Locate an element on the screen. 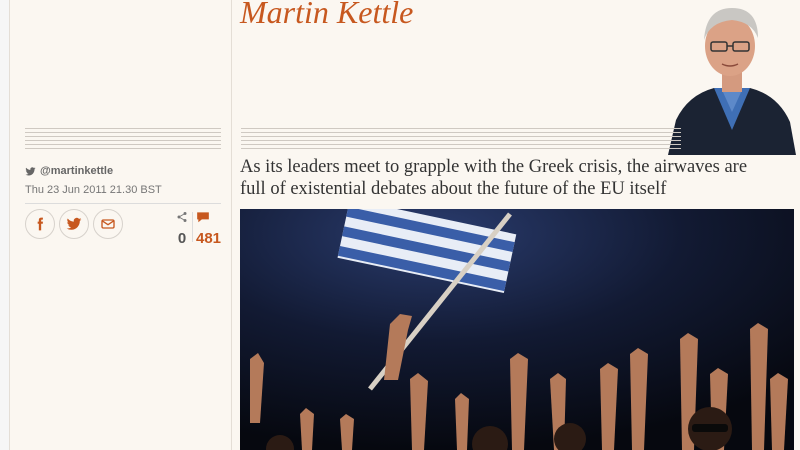  share-count: 0 is located at coordinates (182, 228).